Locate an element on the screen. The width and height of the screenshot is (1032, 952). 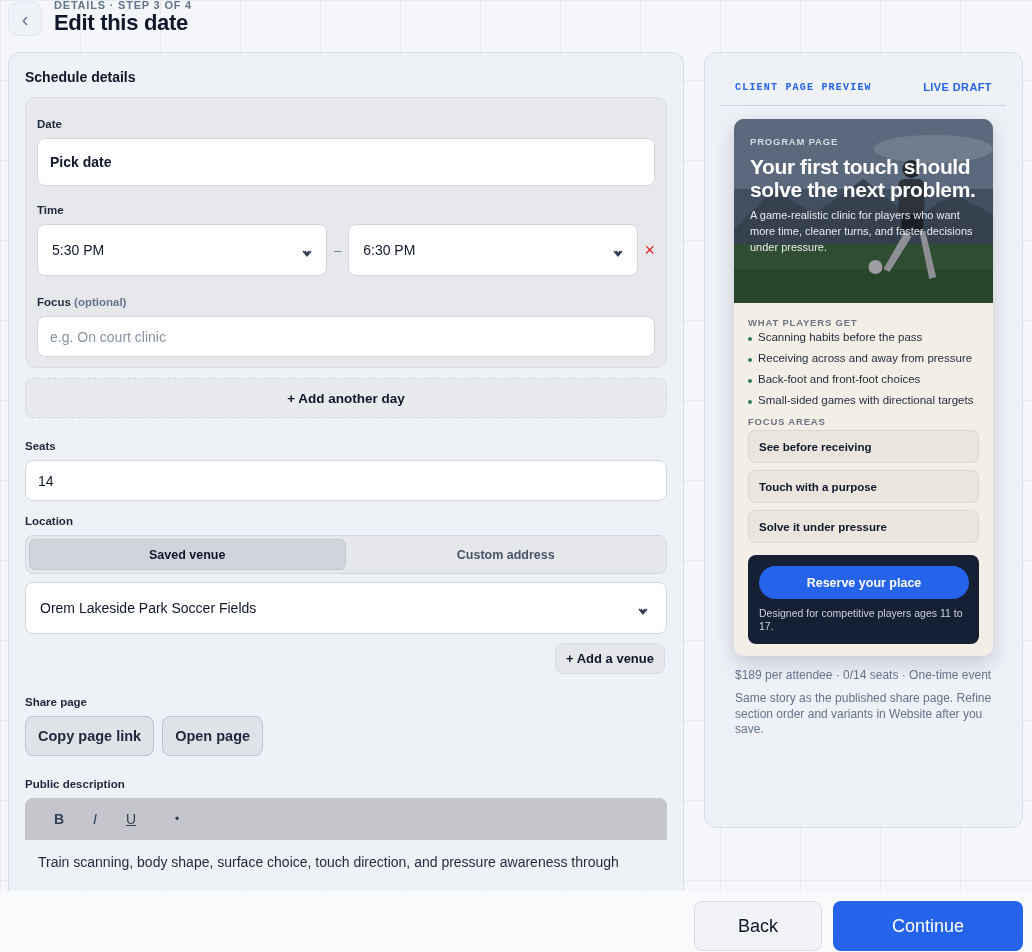
reserve-button: Reserve your place is located at coordinates (864, 582).